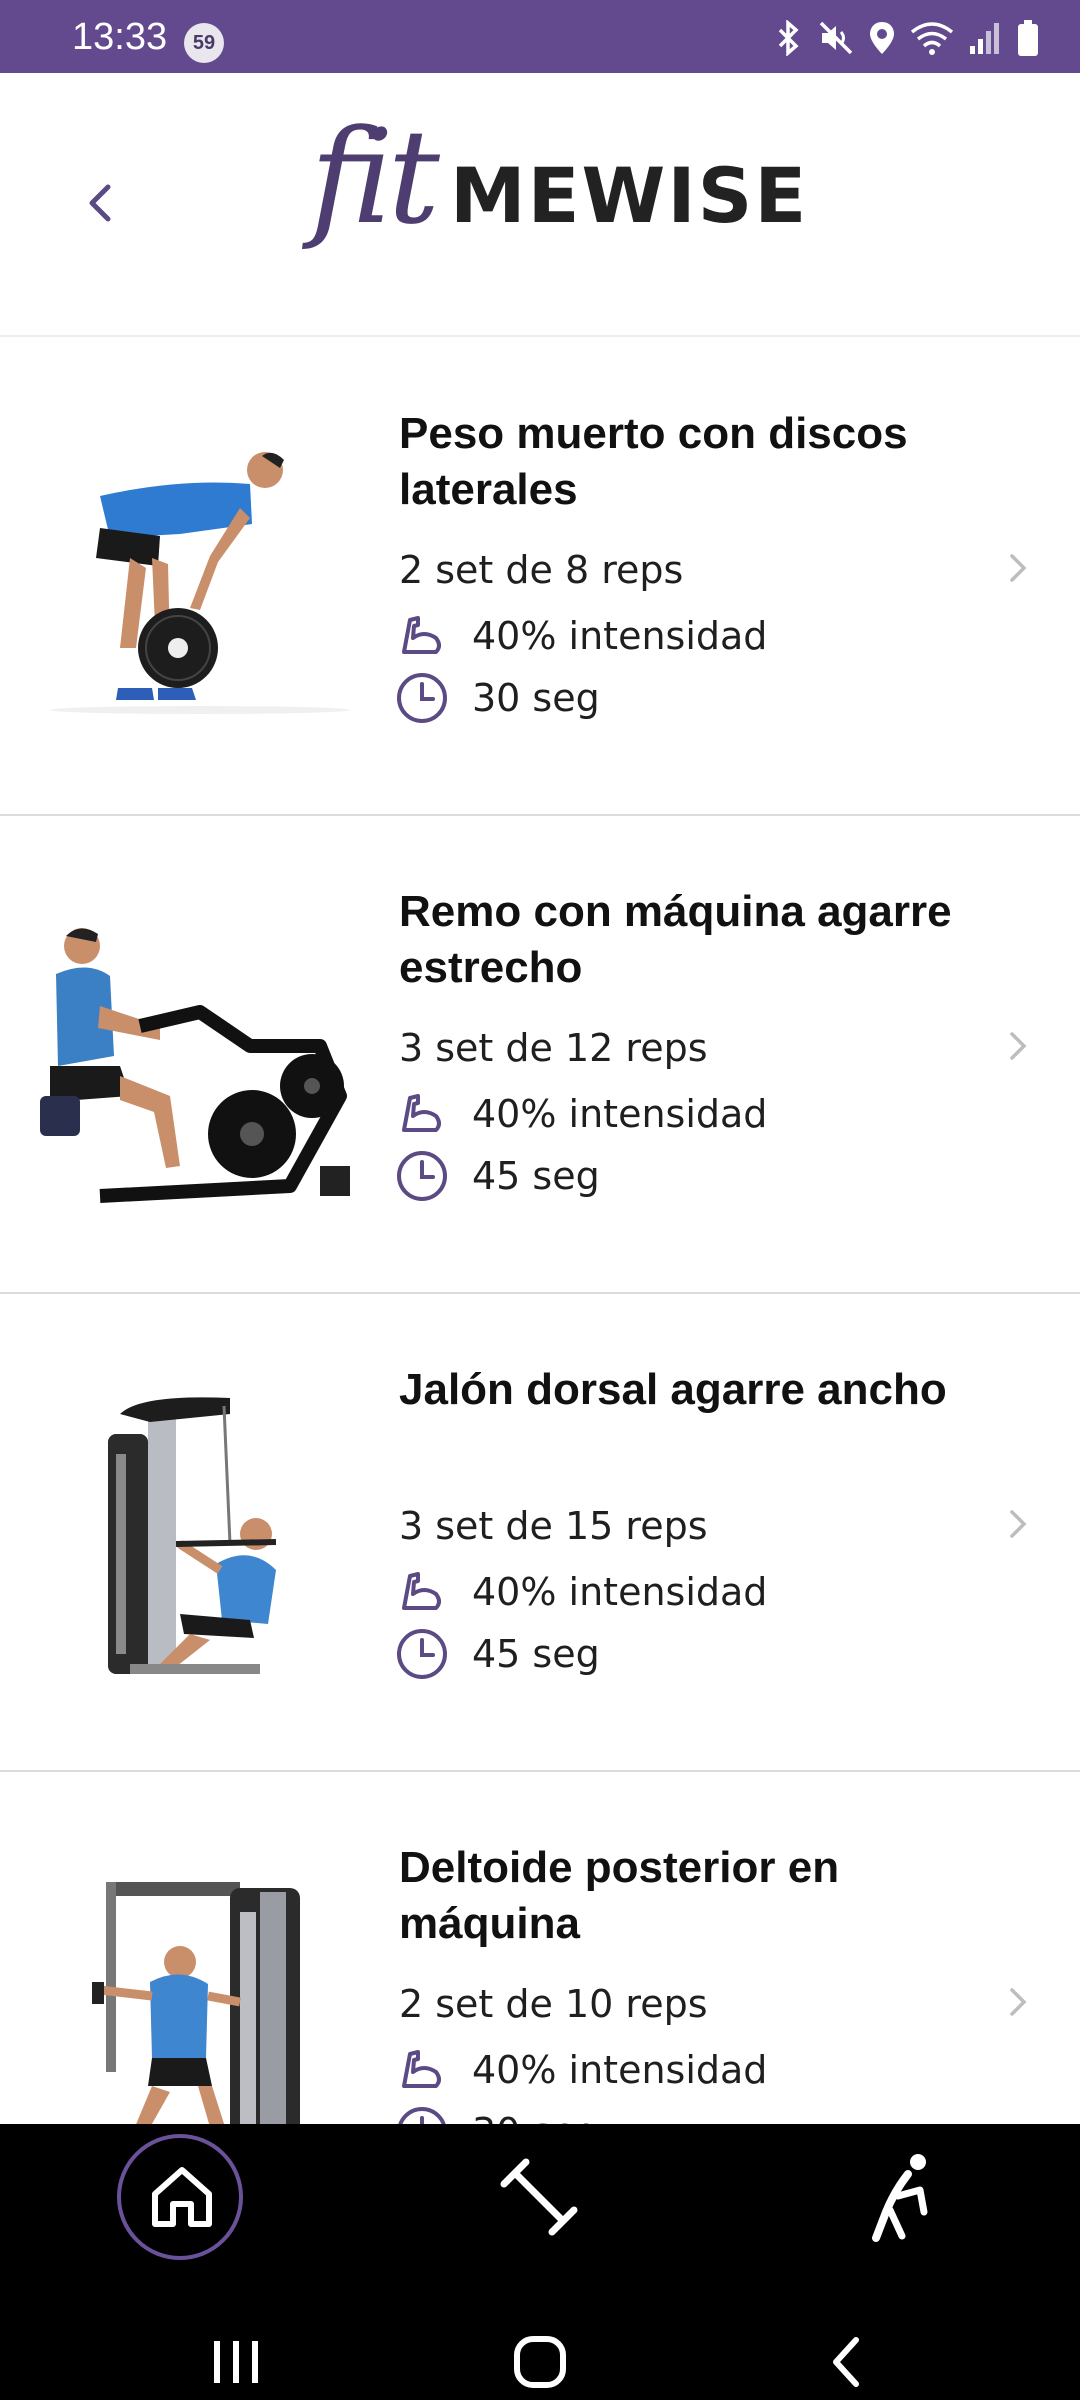 This screenshot has width=1080, height=2400. Describe the element at coordinates (540, 2362) in the screenshot. I see `home-circle-icon` at that location.